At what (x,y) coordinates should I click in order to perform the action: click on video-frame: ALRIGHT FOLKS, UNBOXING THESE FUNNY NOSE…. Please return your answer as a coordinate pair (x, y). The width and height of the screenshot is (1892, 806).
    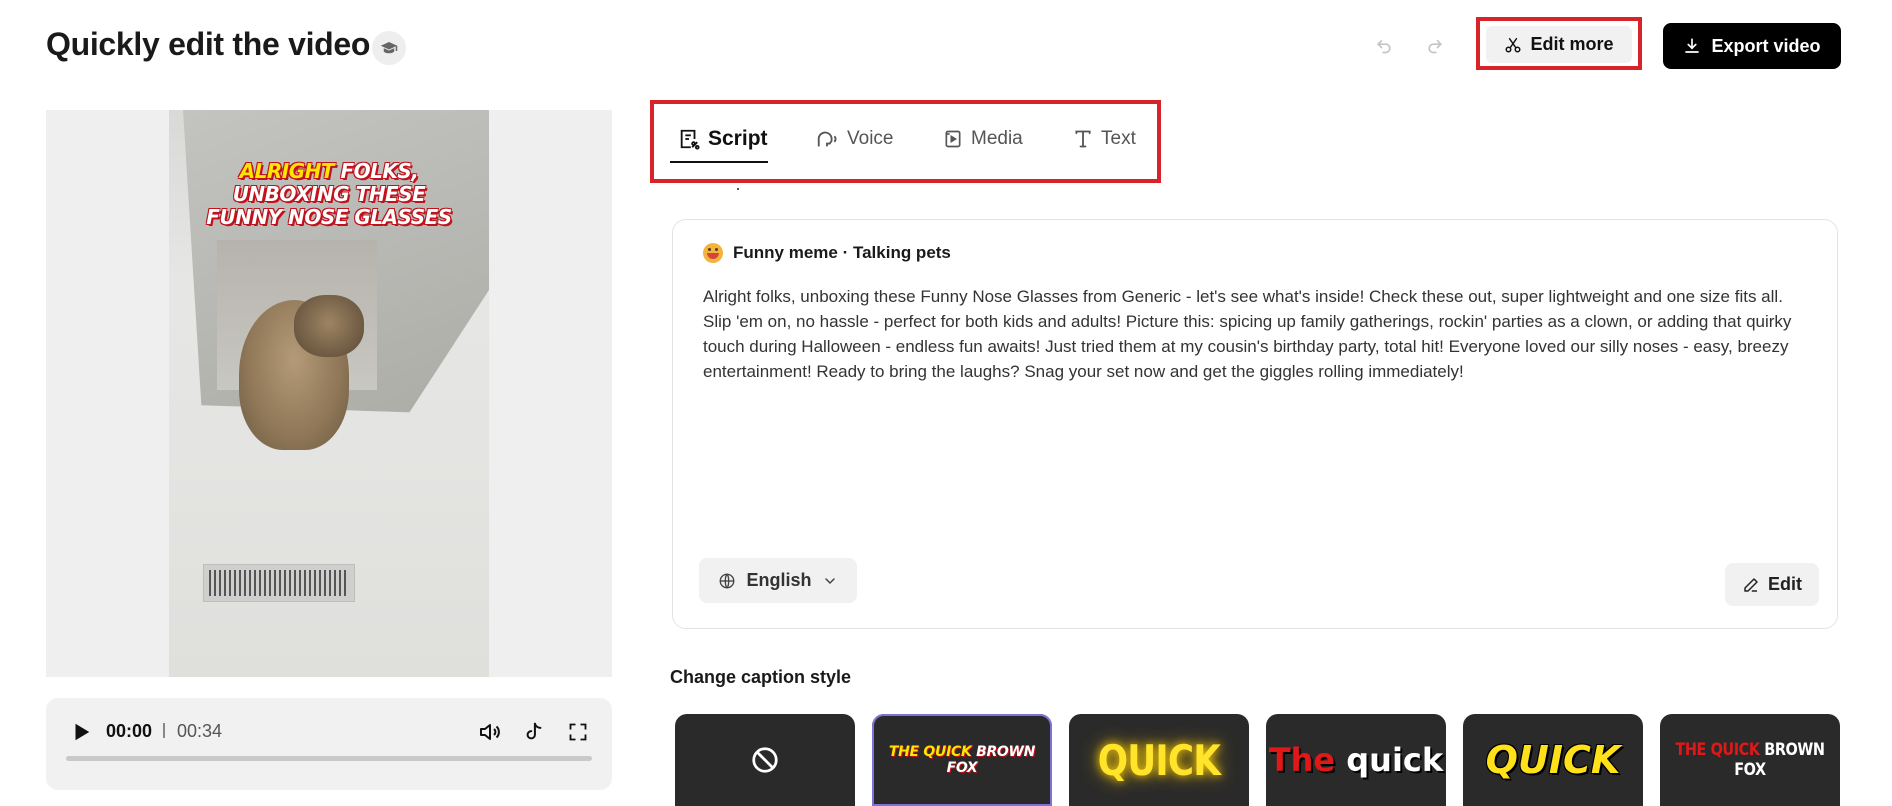
    Looking at the image, I should click on (329, 393).